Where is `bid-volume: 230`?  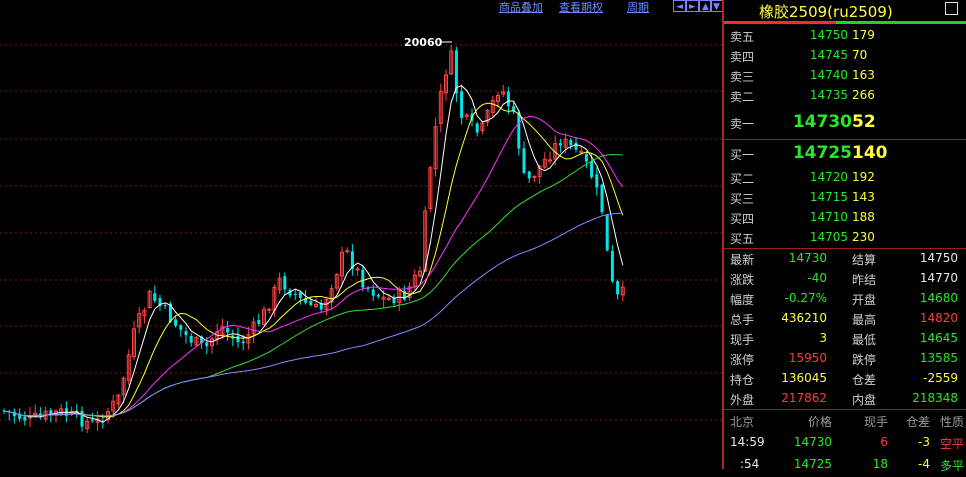
bid-volume: 230 is located at coordinates (863, 237).